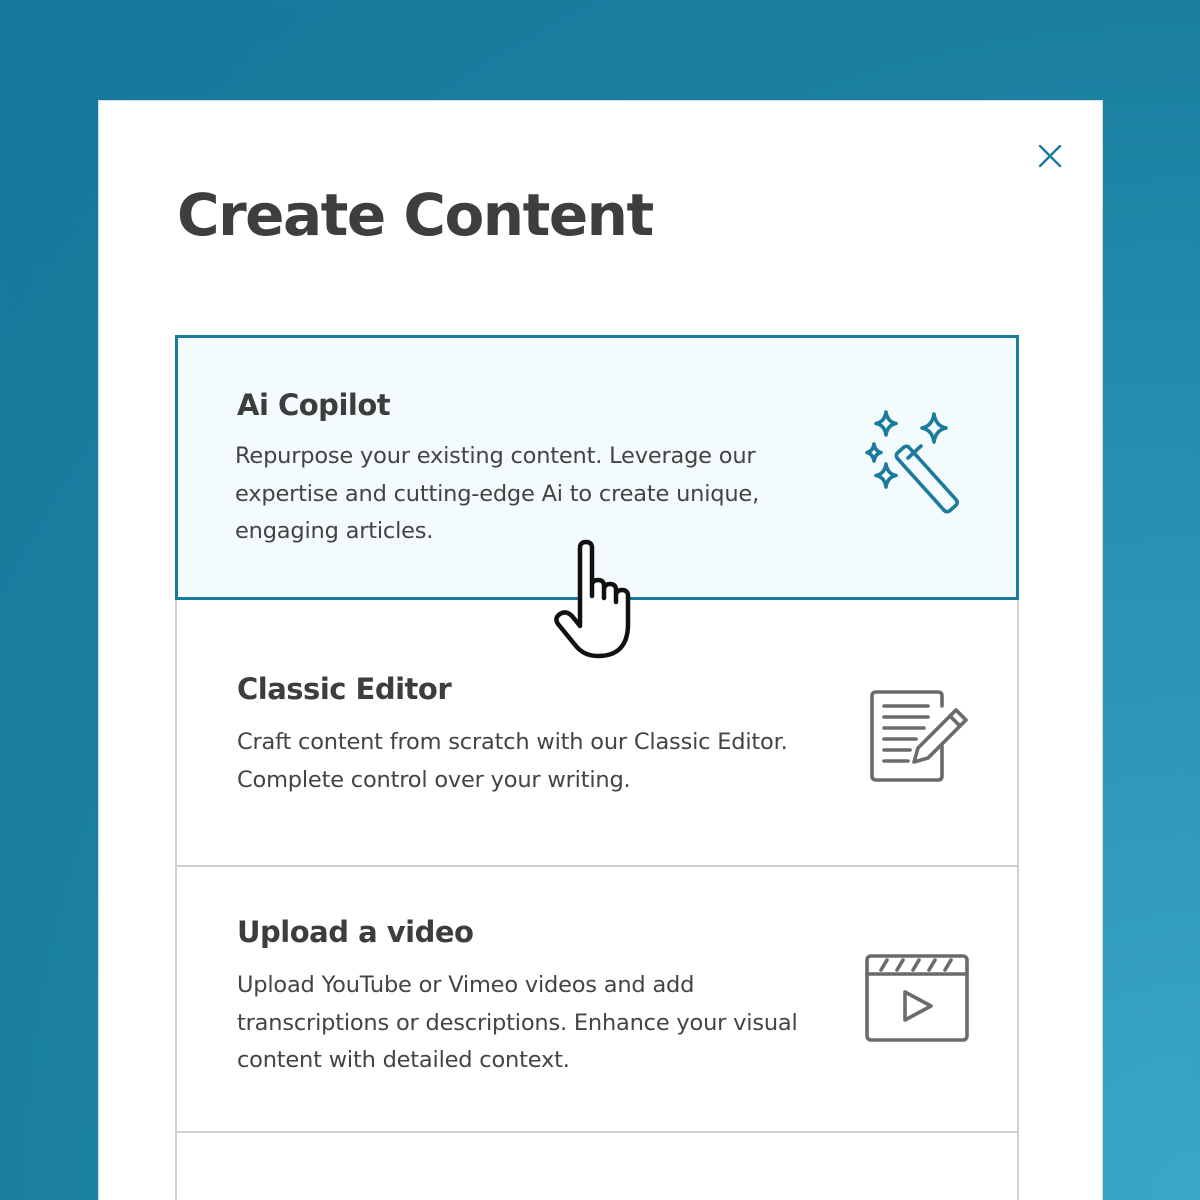  Describe the element at coordinates (918, 462) in the screenshot. I see `magic-wand-icon` at that location.